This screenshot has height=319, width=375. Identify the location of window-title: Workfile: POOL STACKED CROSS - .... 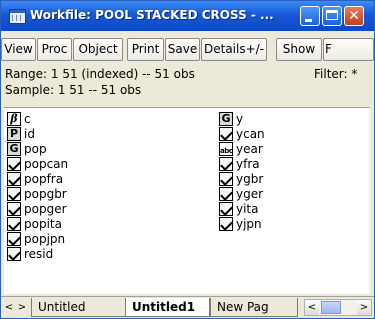
(152, 15).